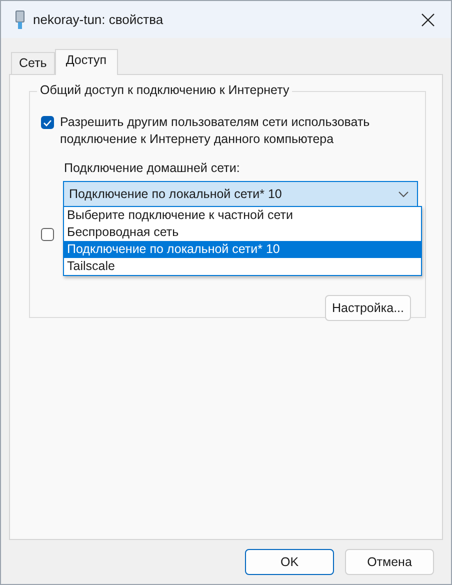 This screenshot has width=452, height=585. Describe the element at coordinates (33, 63) in the screenshot. I see `tab: Сеть` at that location.